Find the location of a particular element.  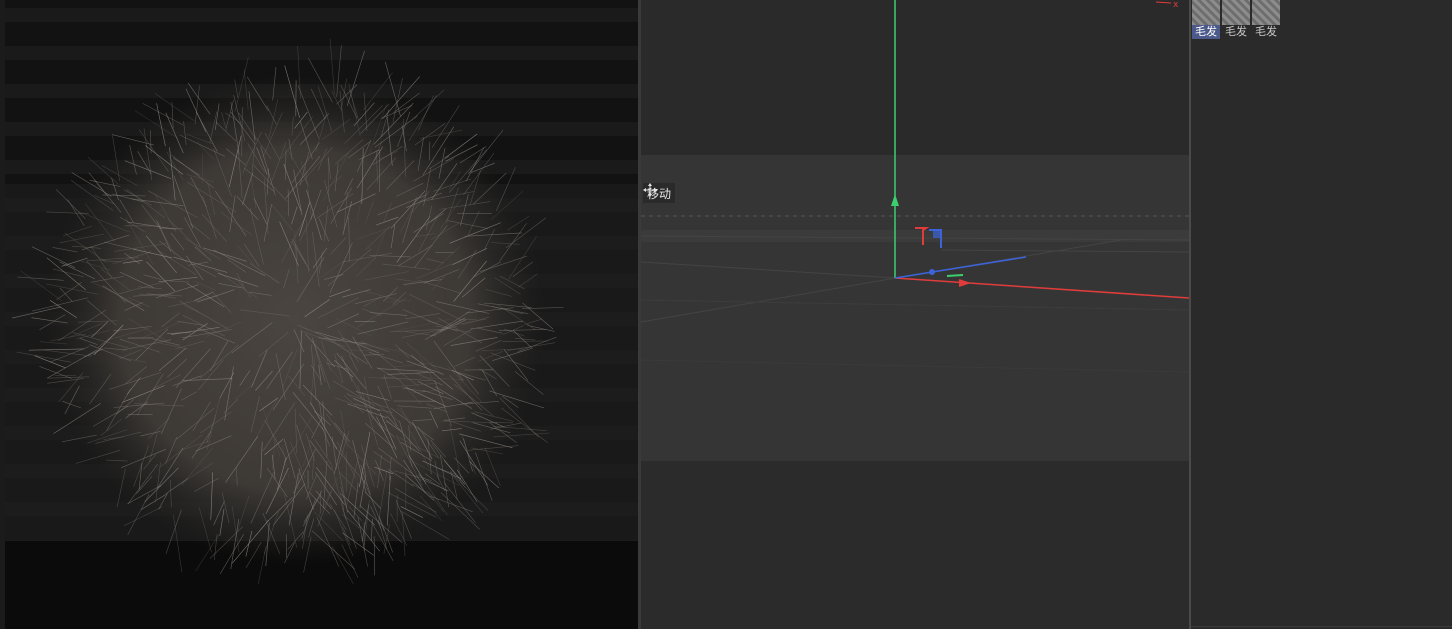

move-tool-indicator: 移动 is located at coordinates (659, 193).